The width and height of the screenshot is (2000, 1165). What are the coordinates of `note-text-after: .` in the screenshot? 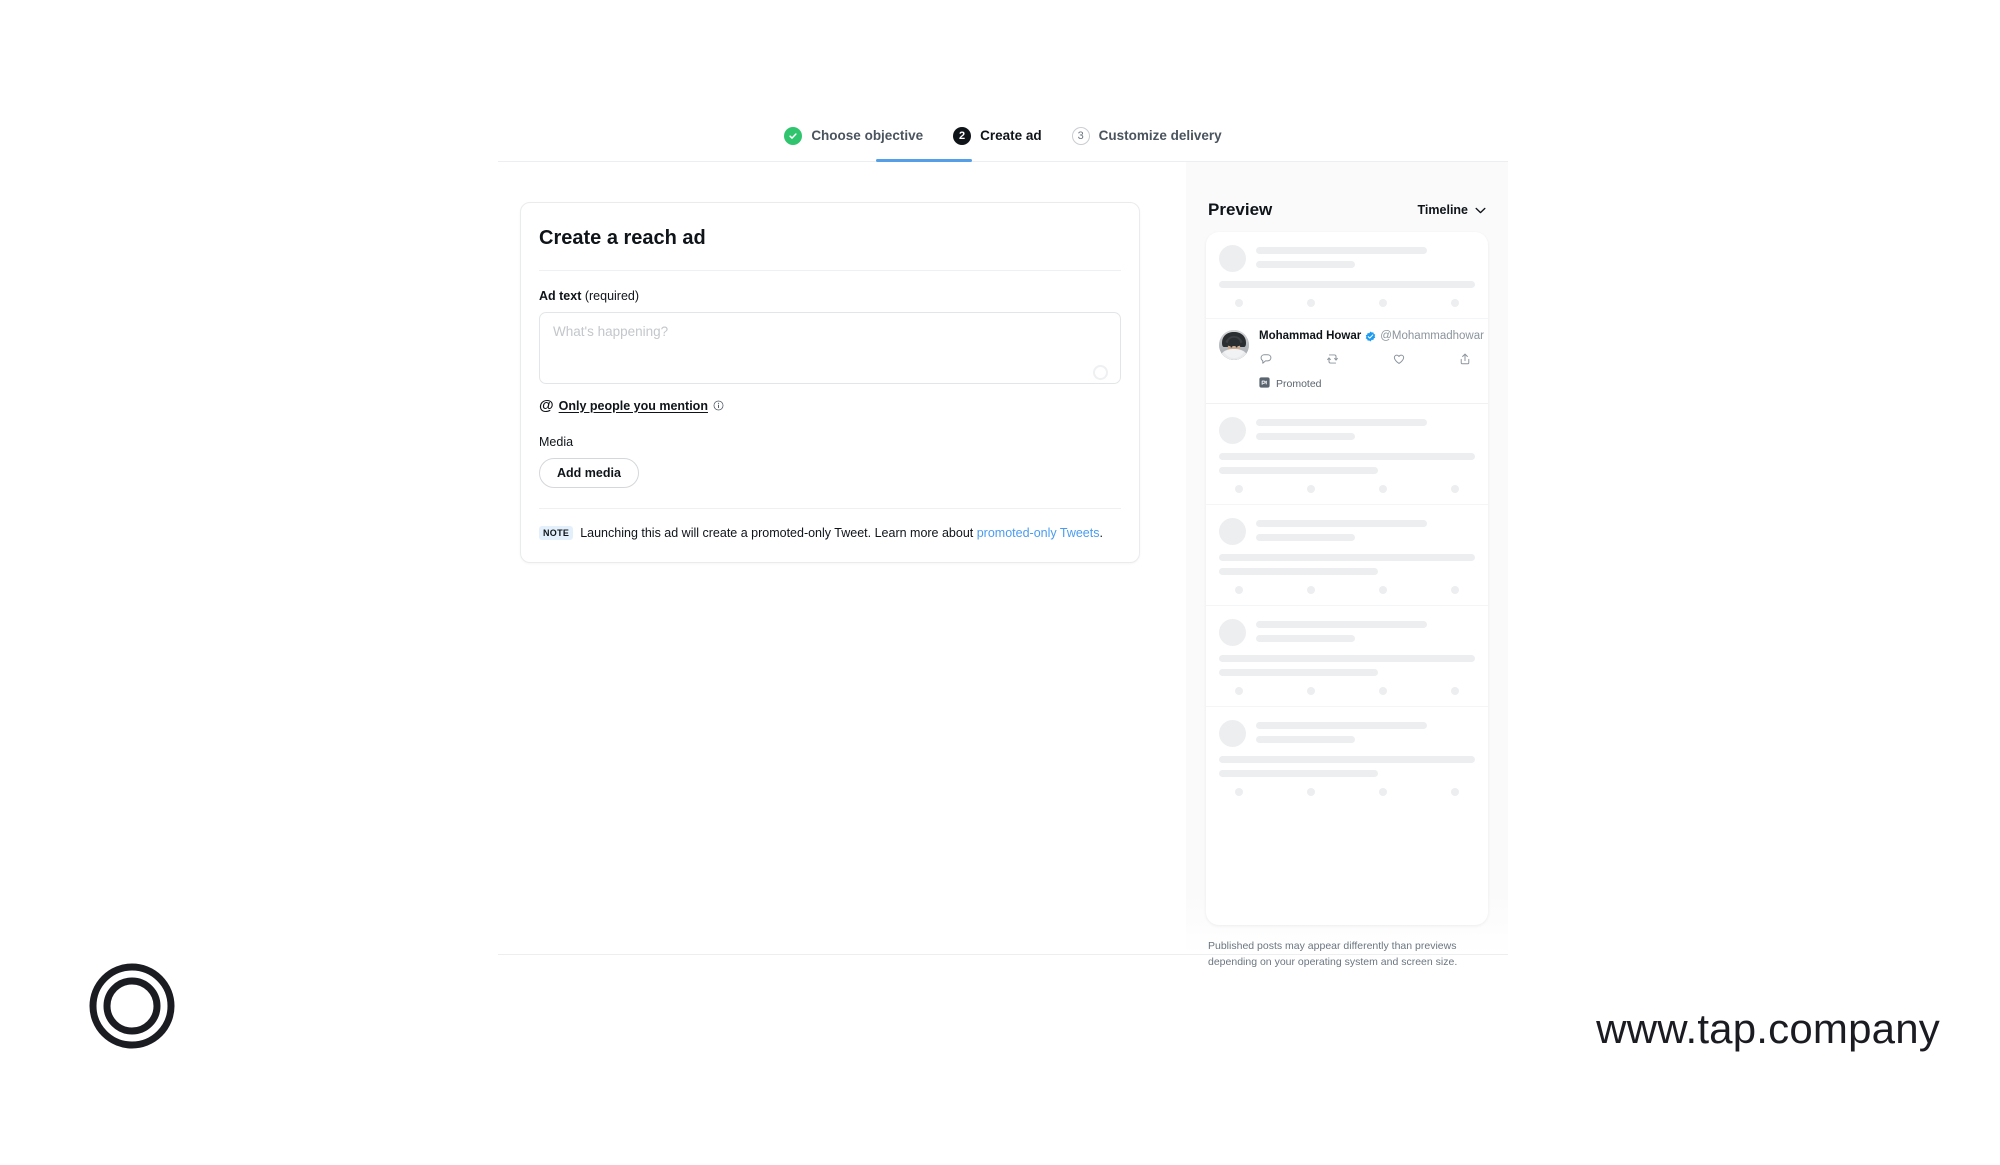 It's located at (1101, 533).